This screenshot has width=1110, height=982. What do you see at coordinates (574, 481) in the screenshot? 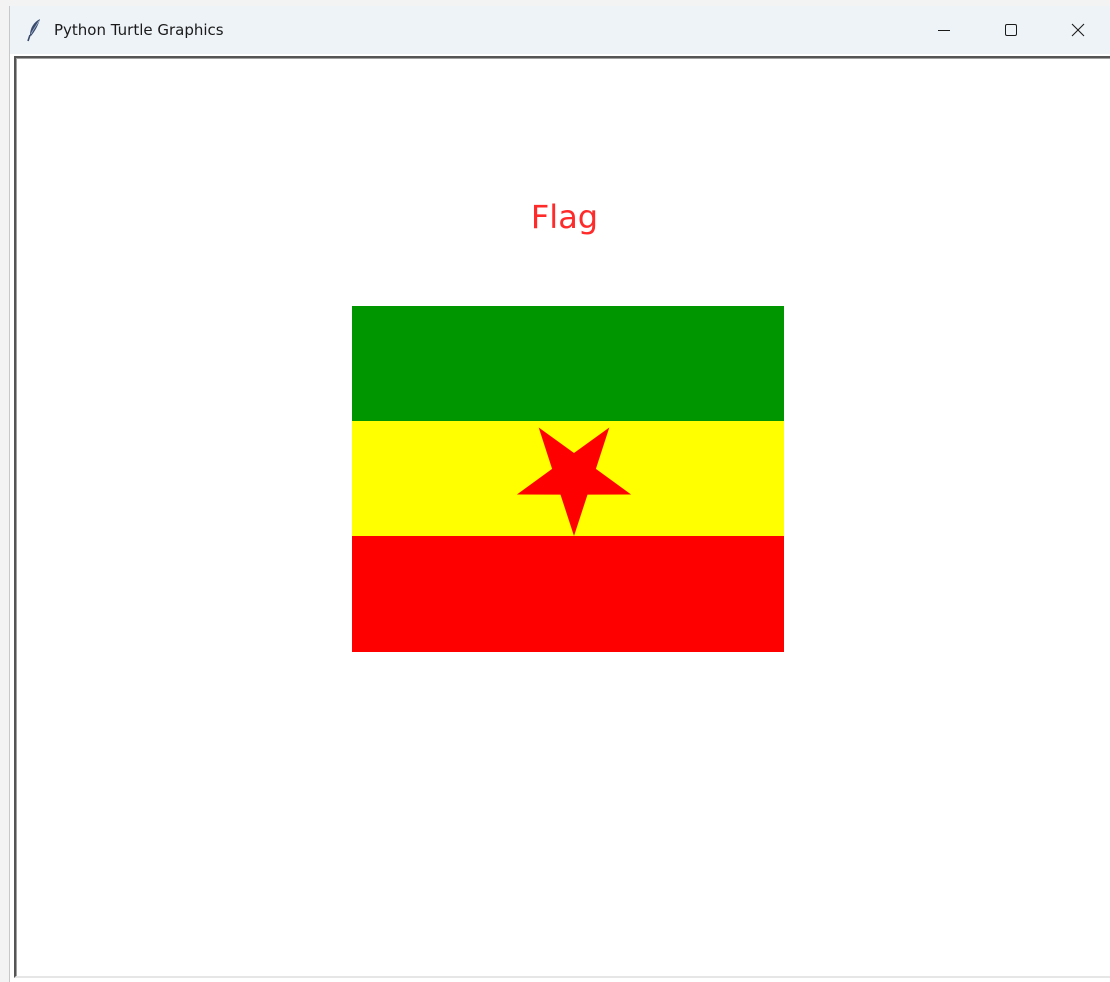
I see `star-icon` at bounding box center [574, 481].